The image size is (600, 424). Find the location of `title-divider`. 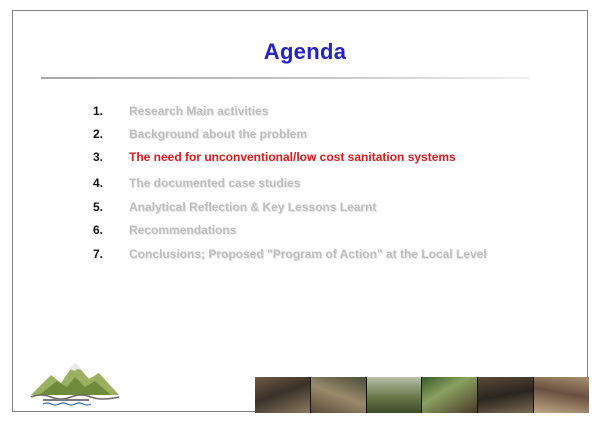

title-divider is located at coordinates (285, 78).